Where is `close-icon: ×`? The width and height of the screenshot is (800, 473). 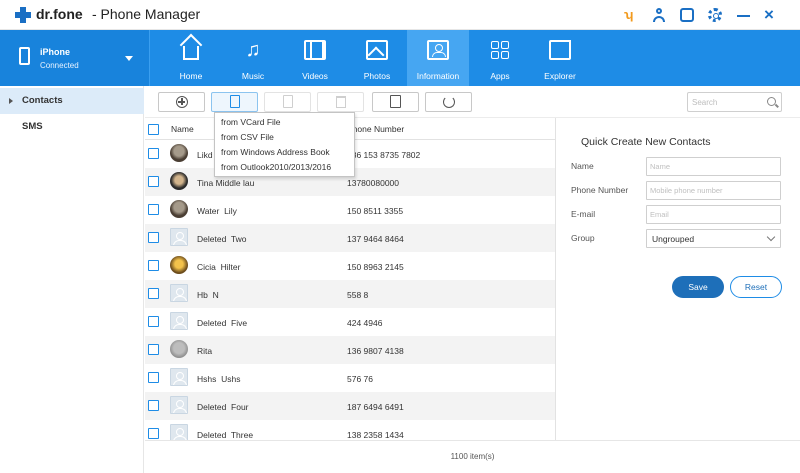
close-icon: × is located at coordinates (771, 14).